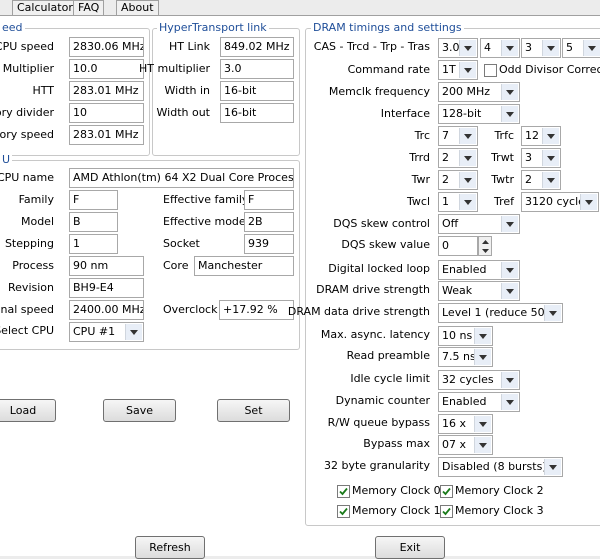 This screenshot has width=600, height=559. What do you see at coordinates (106, 69) in the screenshot?
I see `multiplier-field: 10.0` at bounding box center [106, 69].